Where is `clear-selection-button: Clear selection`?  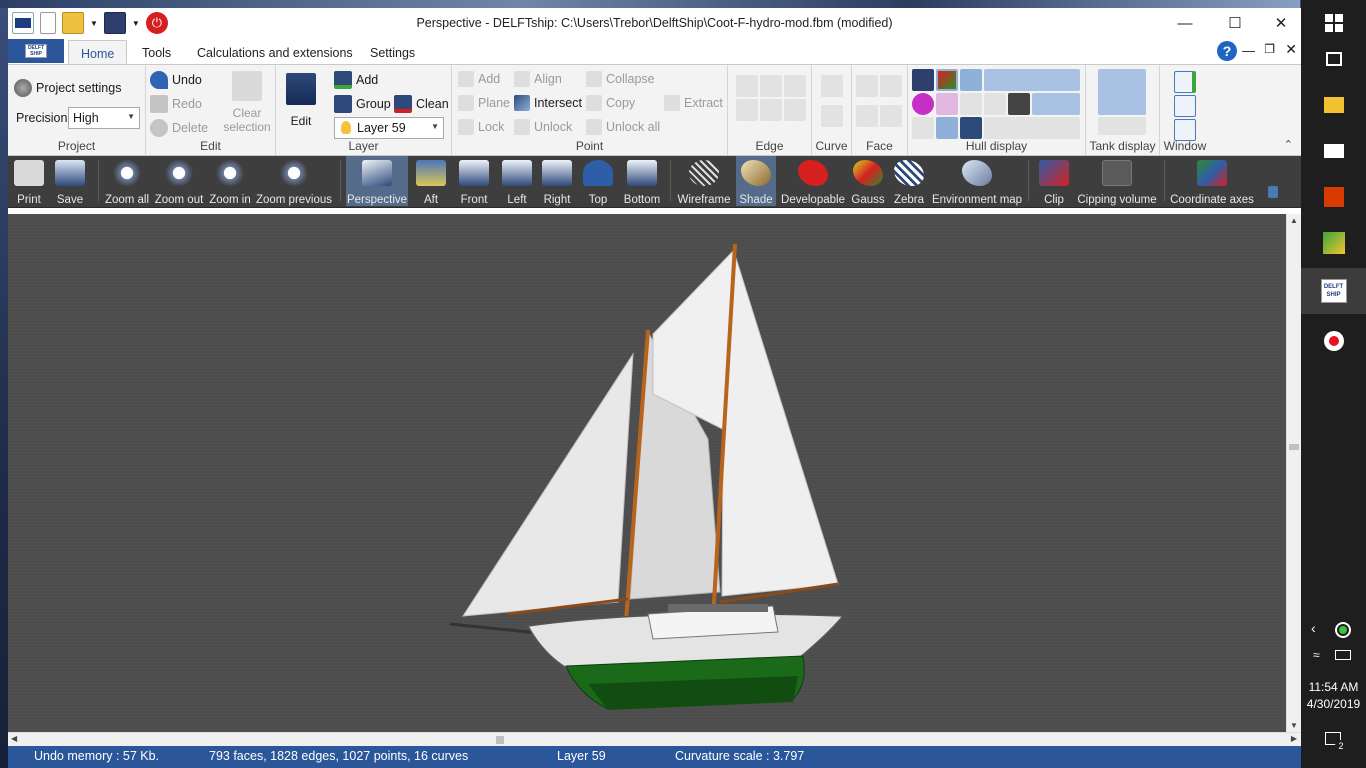
clear-selection-button: Clear selection is located at coordinates (247, 102).